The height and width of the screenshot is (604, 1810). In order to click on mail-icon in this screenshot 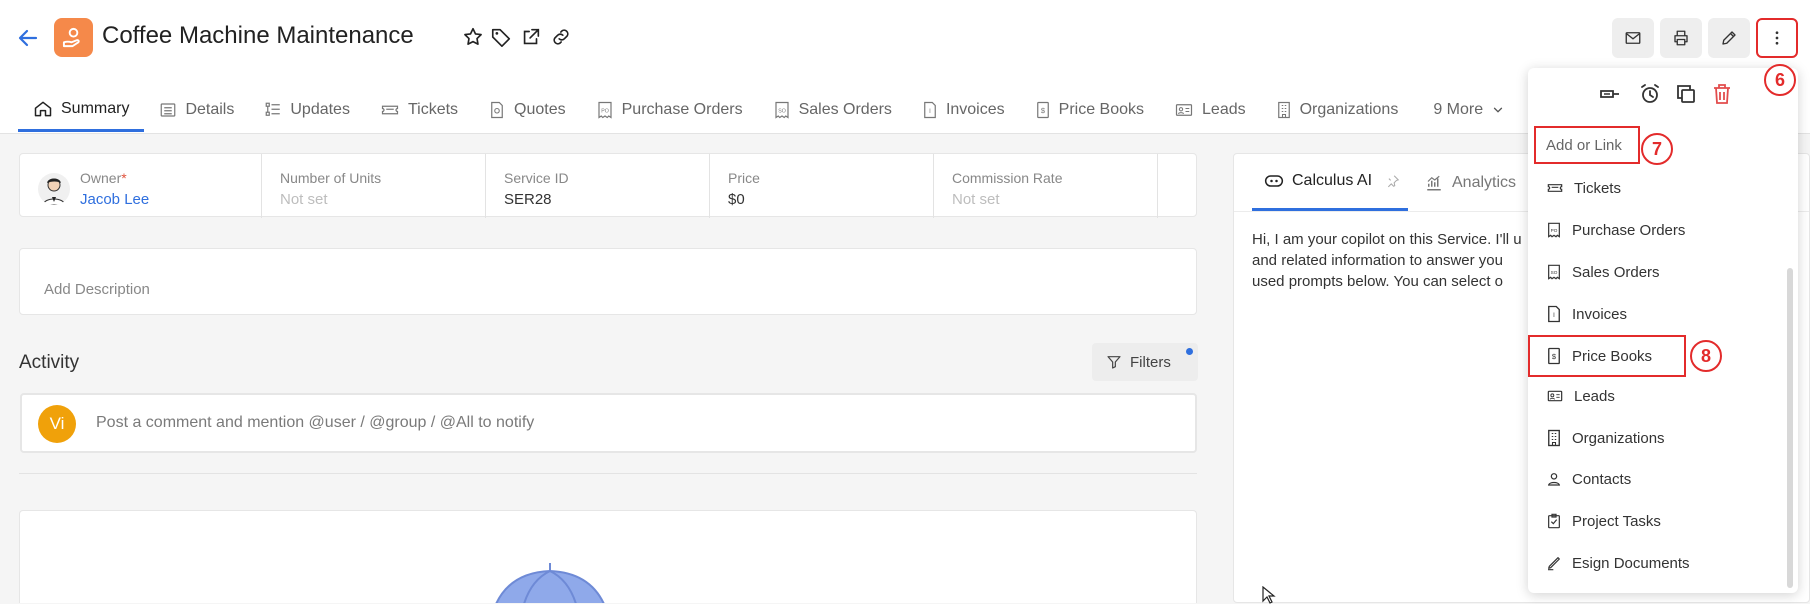, I will do `click(1633, 38)`.